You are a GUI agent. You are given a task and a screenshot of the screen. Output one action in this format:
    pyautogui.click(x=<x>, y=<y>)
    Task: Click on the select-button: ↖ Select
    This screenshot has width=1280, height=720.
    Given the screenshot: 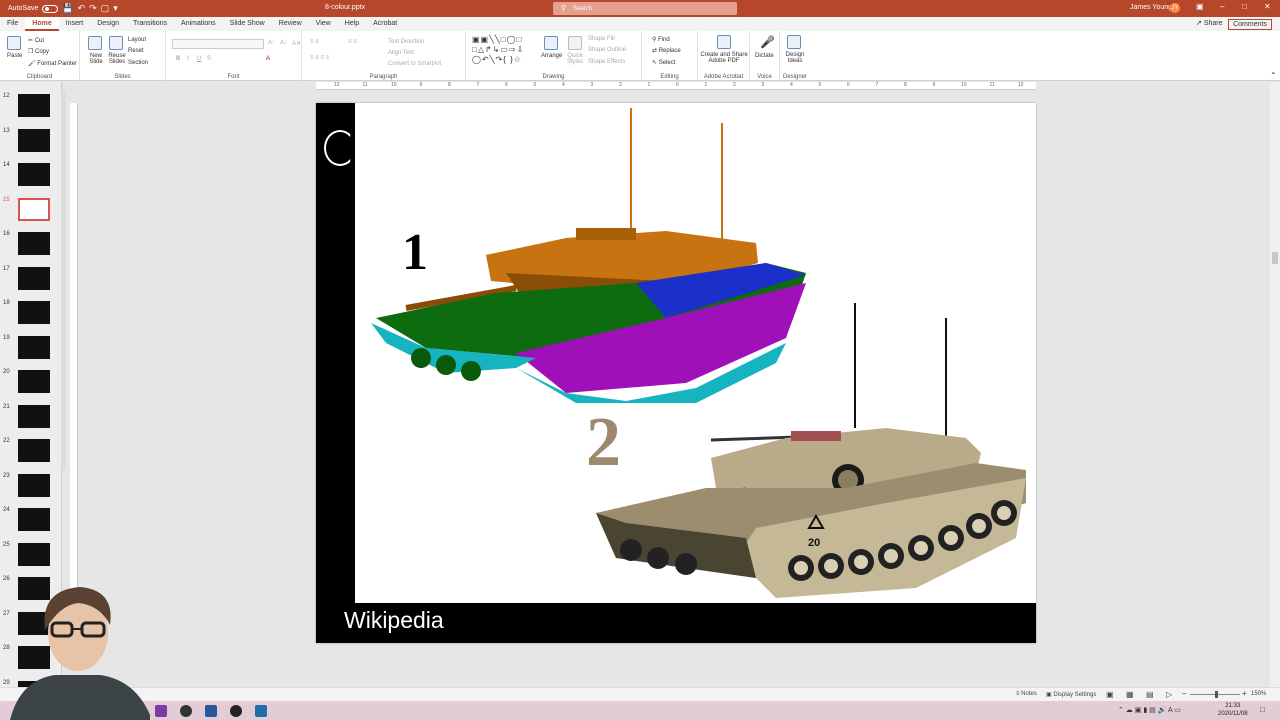 What is the action you would take?
    pyautogui.click(x=663, y=62)
    